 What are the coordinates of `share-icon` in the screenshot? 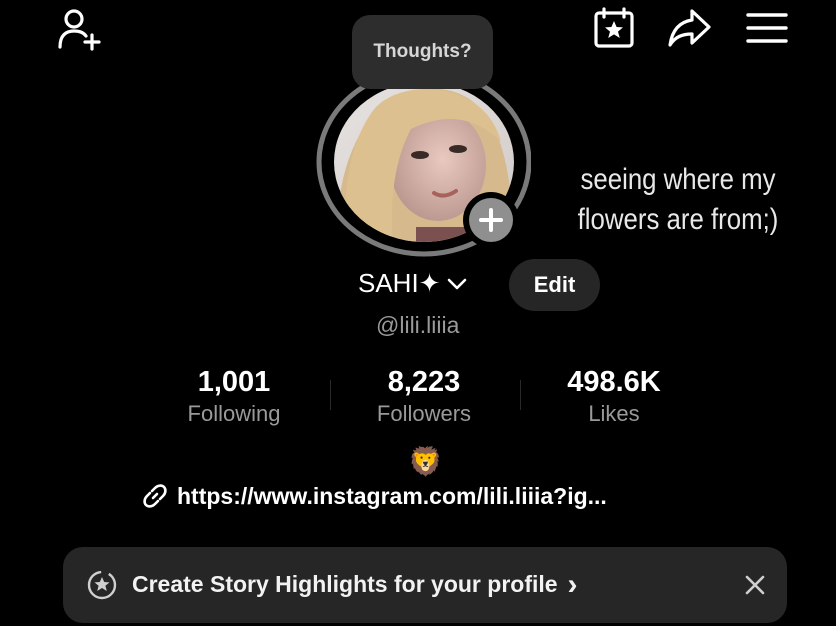 It's located at (689, 28).